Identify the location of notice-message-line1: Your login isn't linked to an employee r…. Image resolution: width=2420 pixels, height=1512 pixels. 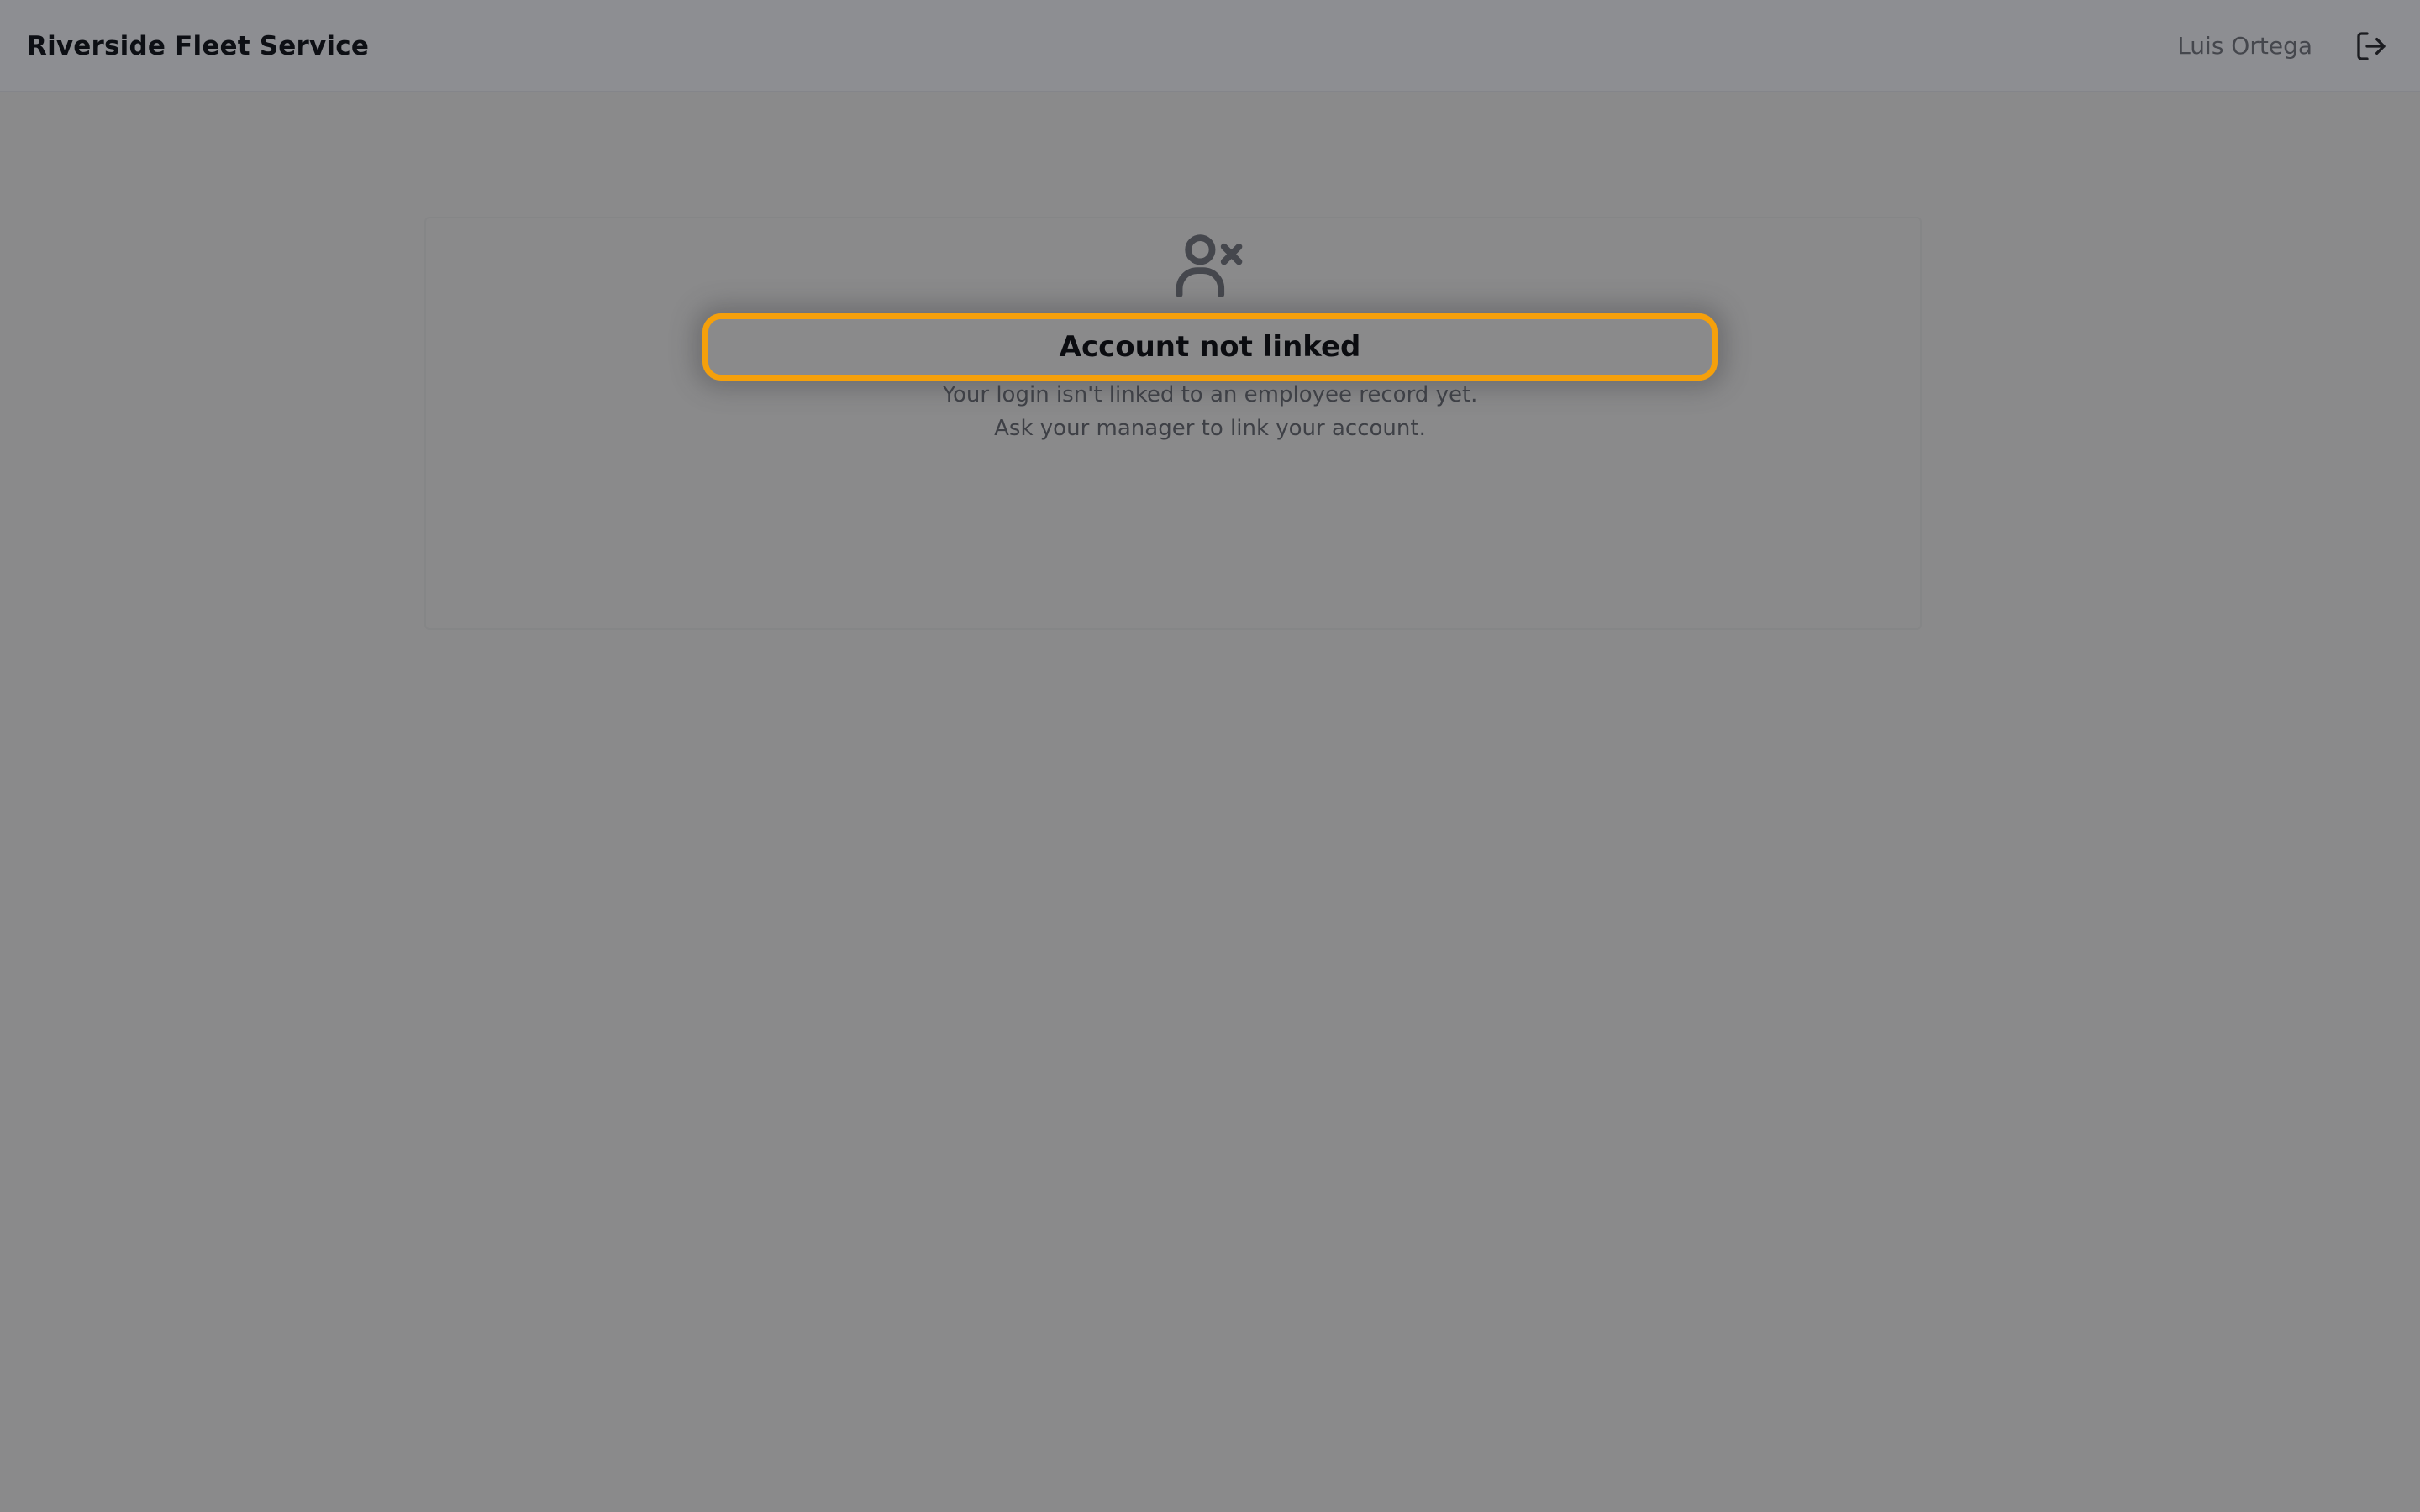
(1210, 394).